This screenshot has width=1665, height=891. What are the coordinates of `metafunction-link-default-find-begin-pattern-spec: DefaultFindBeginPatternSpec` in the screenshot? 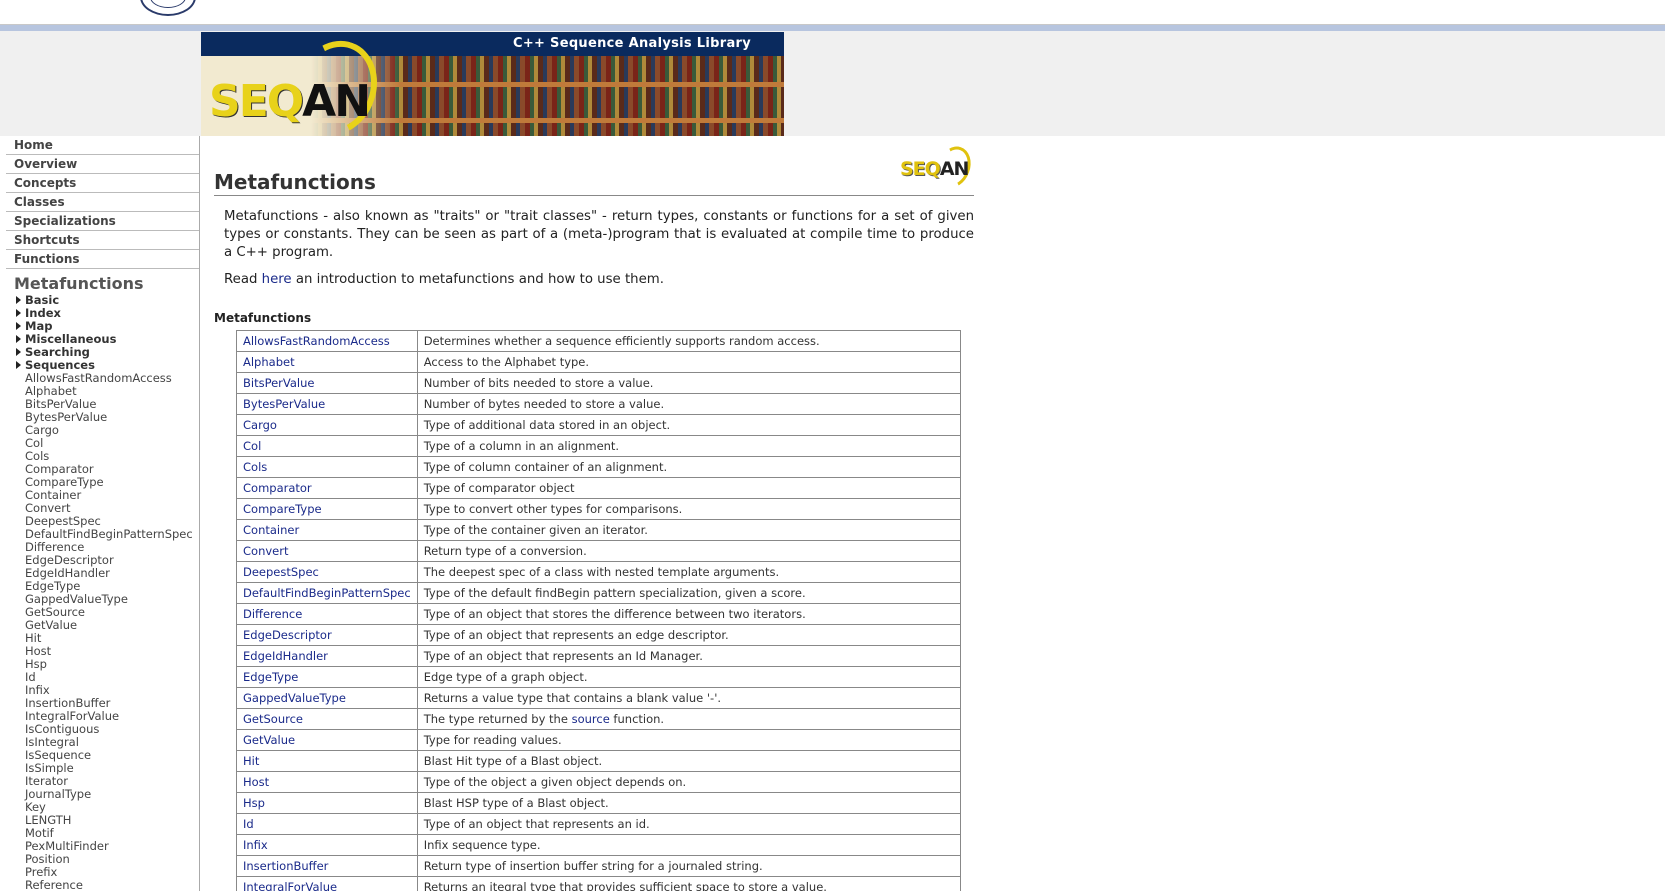 It's located at (327, 593).